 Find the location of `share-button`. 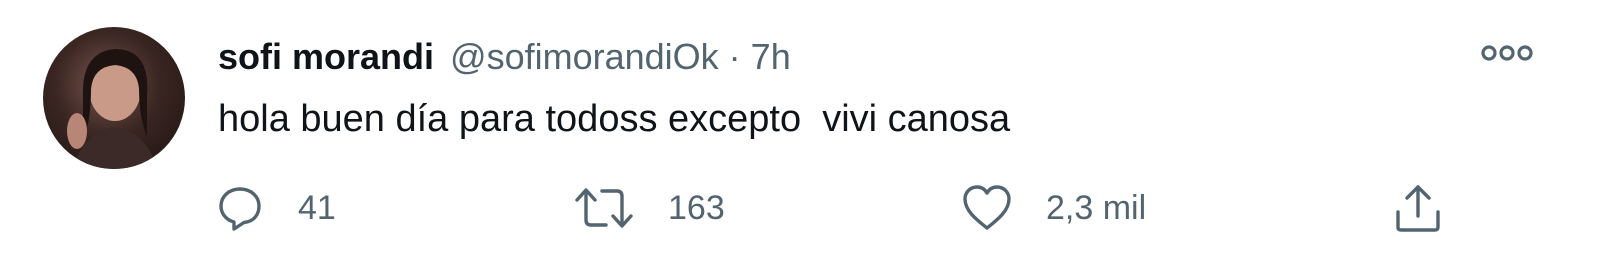

share-button is located at coordinates (1418, 208).